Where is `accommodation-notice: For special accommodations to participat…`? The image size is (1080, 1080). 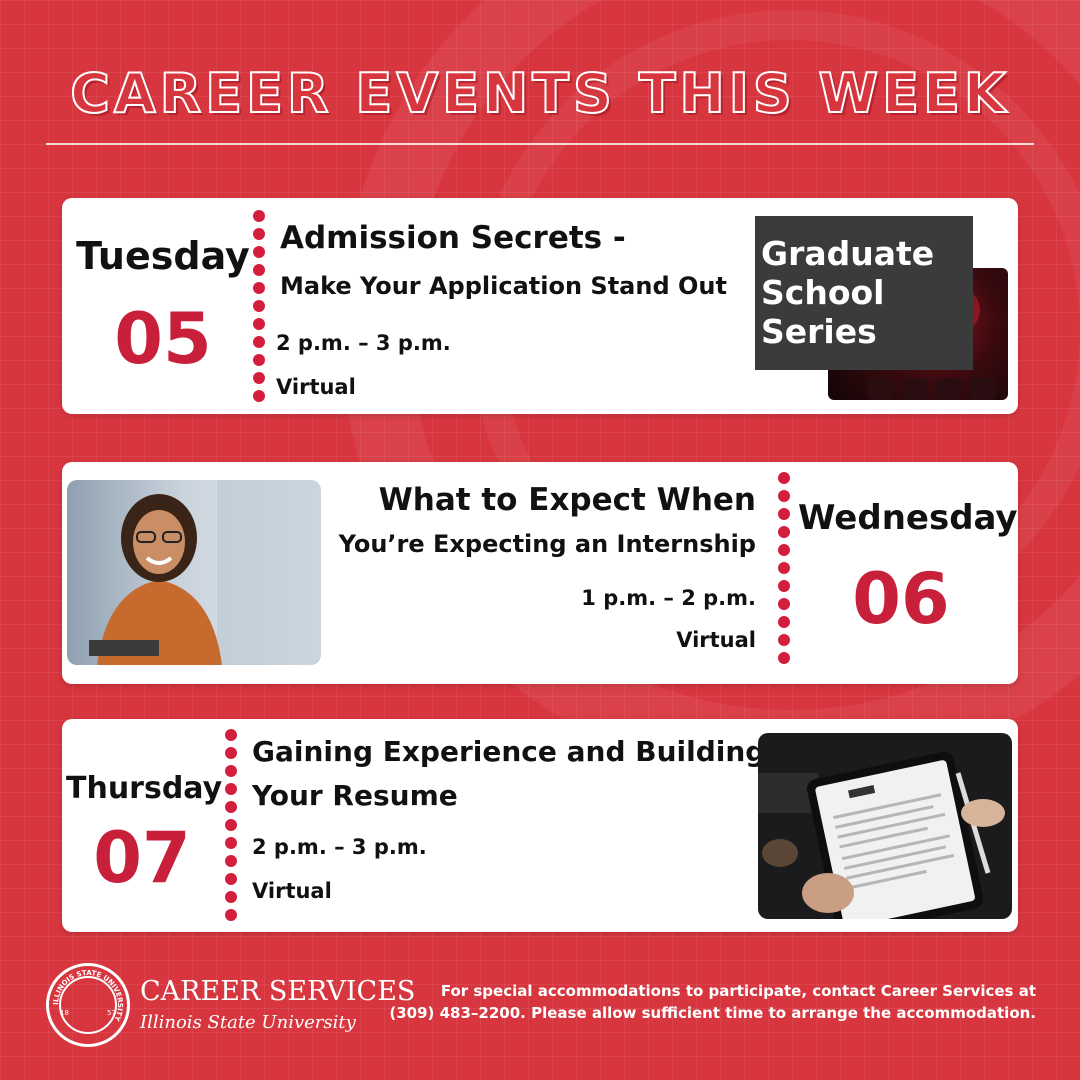 accommodation-notice: For special accommodations to participat… is located at coordinates (712, 1002).